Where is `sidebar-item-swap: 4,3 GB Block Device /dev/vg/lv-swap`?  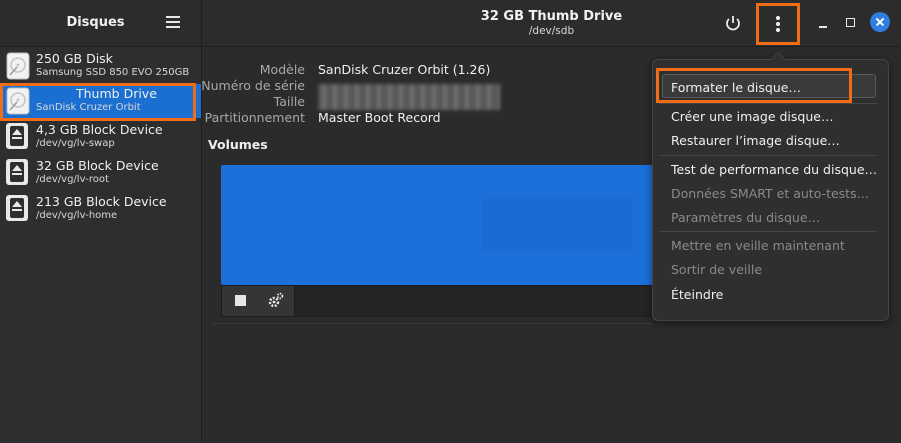
sidebar-item-swap: 4,3 GB Block Device /dev/vg/lv-swap is located at coordinates (100, 137).